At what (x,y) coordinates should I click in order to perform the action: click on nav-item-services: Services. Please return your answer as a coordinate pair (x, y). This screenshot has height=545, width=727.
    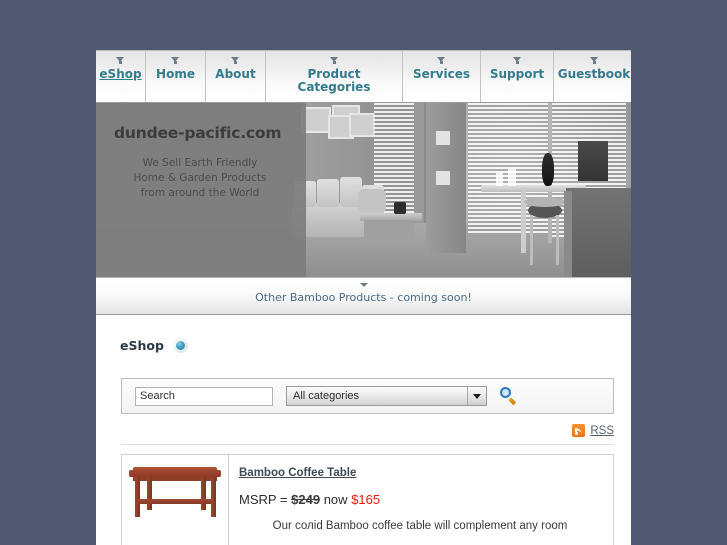
    Looking at the image, I should click on (442, 76).